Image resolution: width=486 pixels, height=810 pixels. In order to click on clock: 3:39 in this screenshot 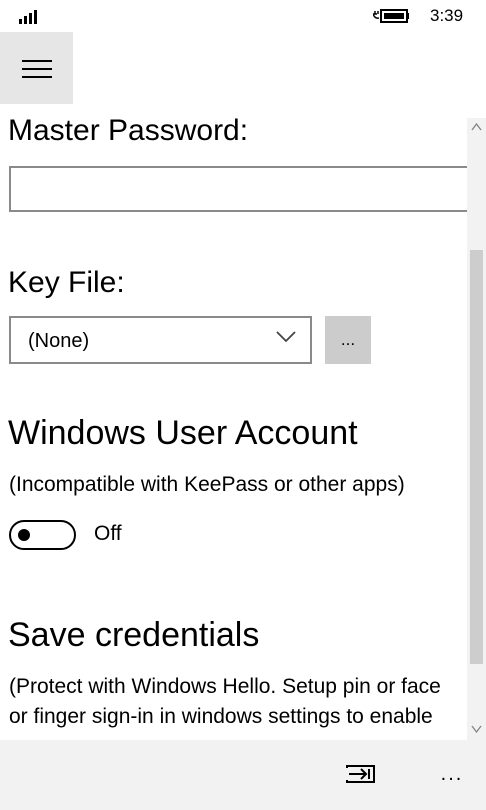, I will do `click(447, 15)`.